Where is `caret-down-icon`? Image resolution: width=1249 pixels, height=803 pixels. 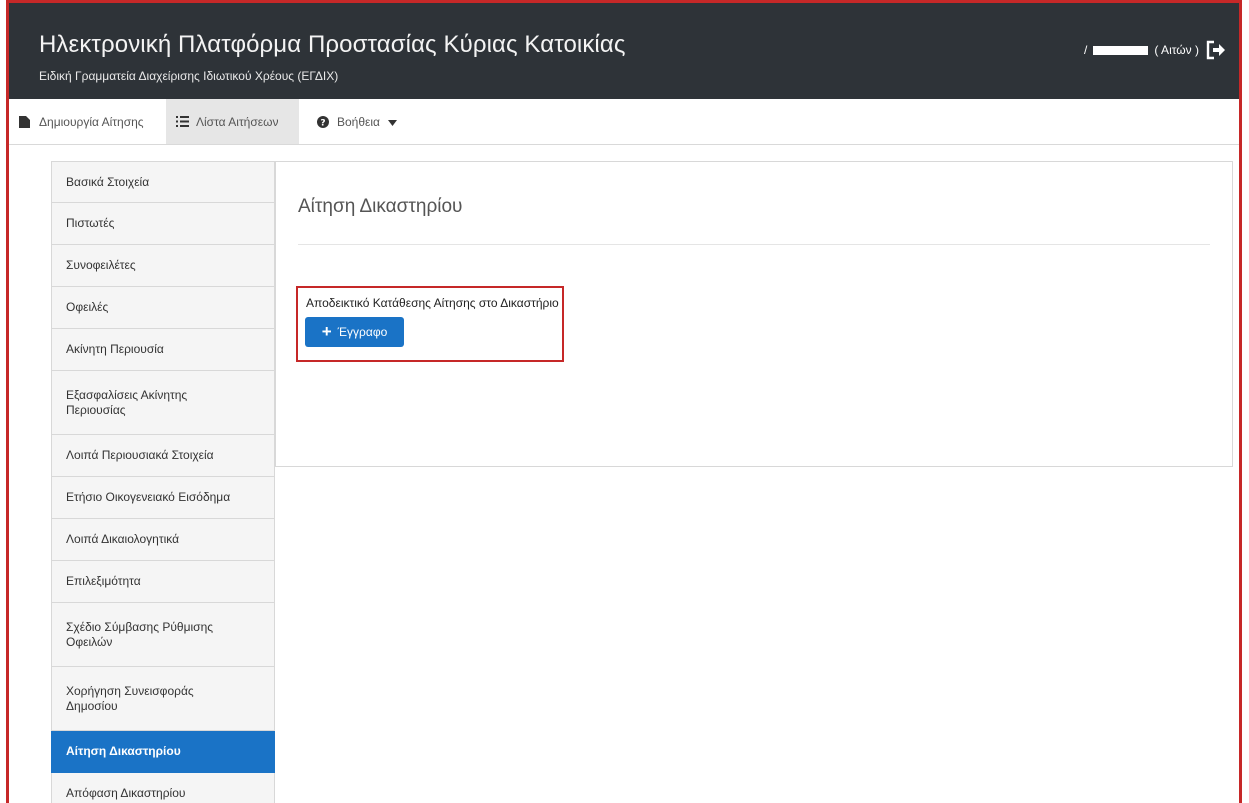
caret-down-icon is located at coordinates (392, 122).